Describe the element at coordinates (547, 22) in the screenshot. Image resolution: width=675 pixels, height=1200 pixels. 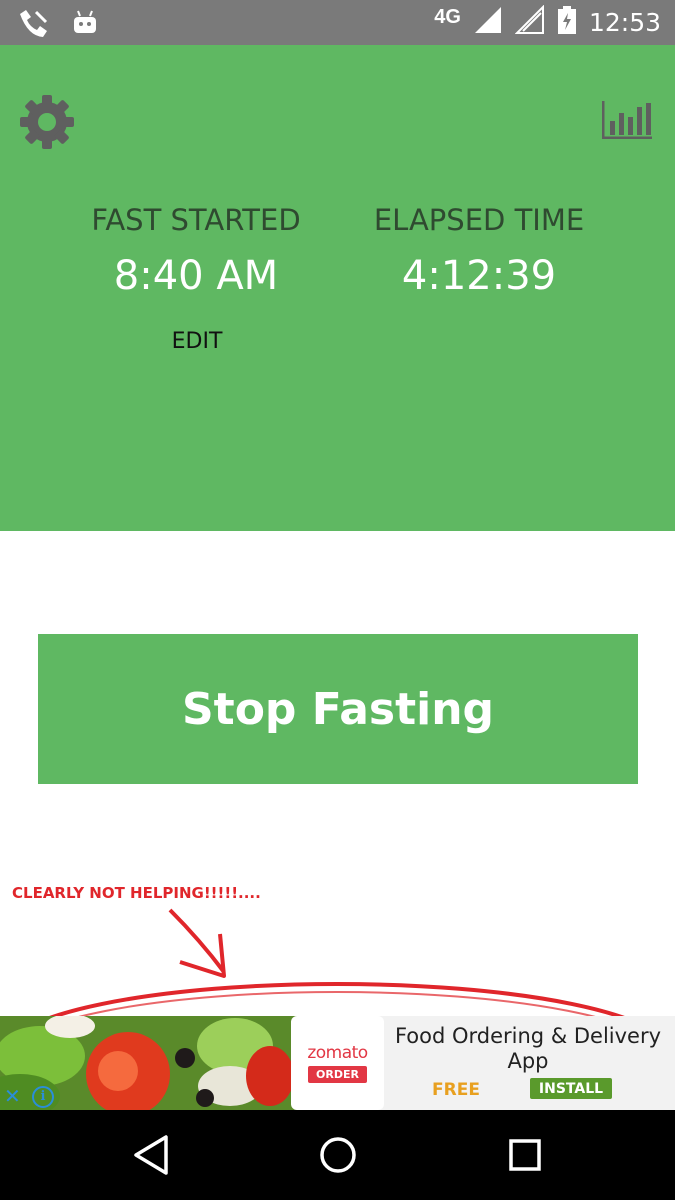
I see `status-bar-system: 4G 12:53` at that location.